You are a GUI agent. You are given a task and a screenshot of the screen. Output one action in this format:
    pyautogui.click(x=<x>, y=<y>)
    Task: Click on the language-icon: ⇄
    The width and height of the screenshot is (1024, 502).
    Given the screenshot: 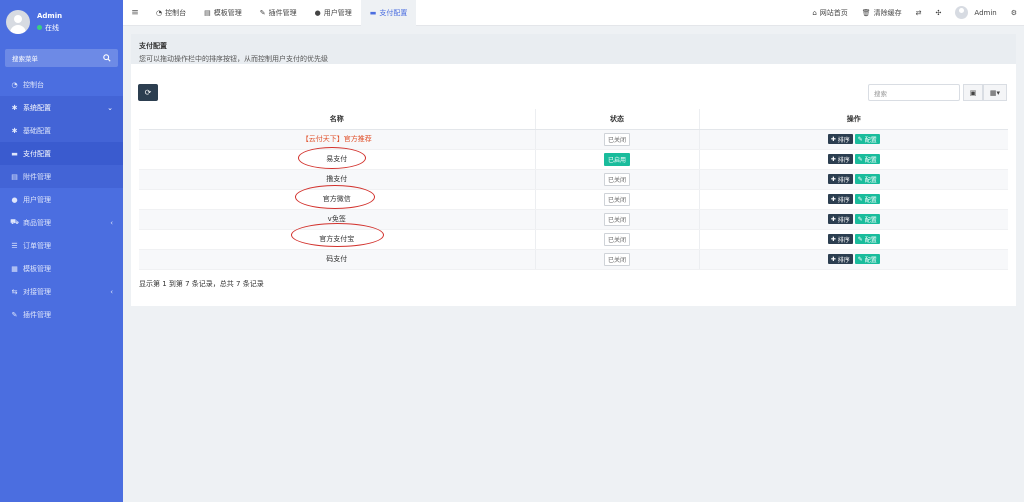 What is the action you would take?
    pyautogui.click(x=919, y=13)
    